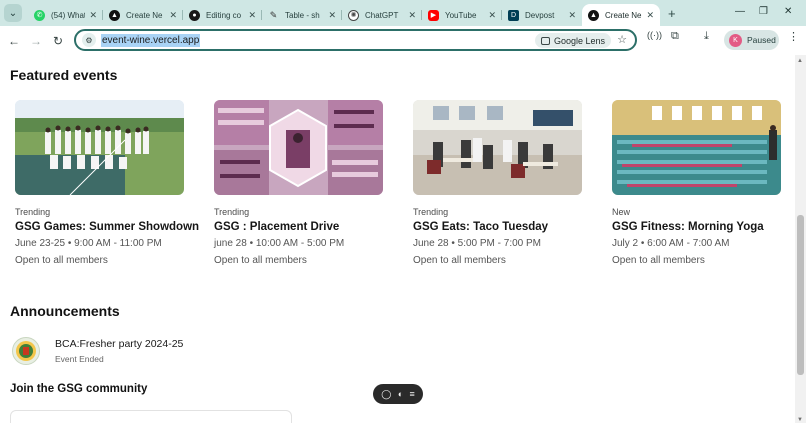  What do you see at coordinates (433, 15) in the screenshot?
I see `youtube-icon: ▶` at bounding box center [433, 15].